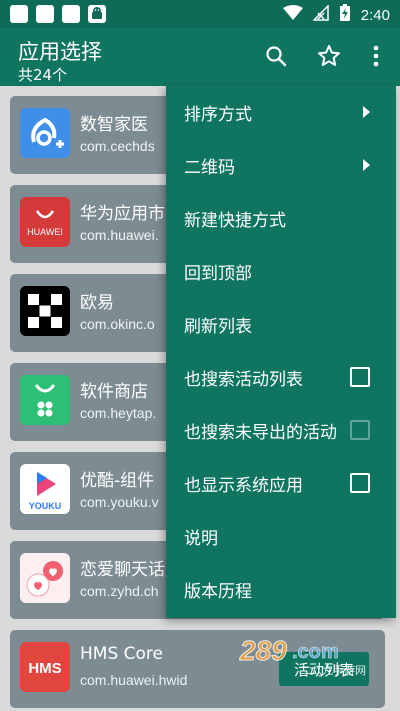 The width and height of the screenshot is (400, 711). What do you see at coordinates (218, 592) in the screenshot?
I see `menu-item-label: 版本历程` at bounding box center [218, 592].